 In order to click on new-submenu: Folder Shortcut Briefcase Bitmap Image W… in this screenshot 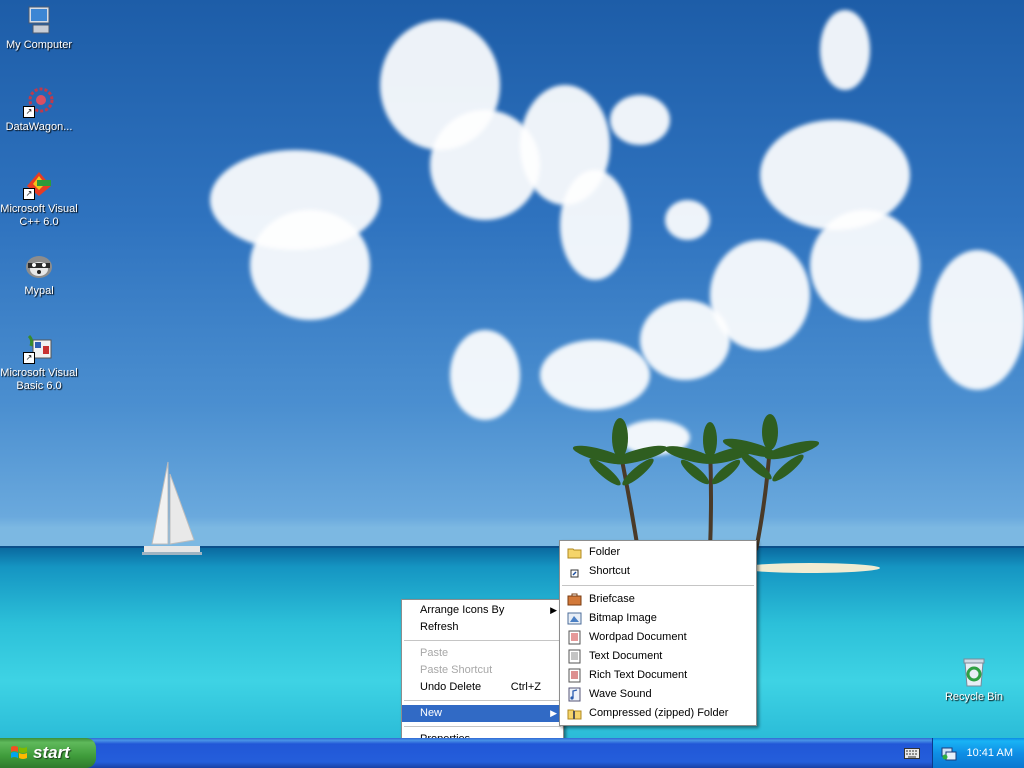, I will do `click(658, 633)`.